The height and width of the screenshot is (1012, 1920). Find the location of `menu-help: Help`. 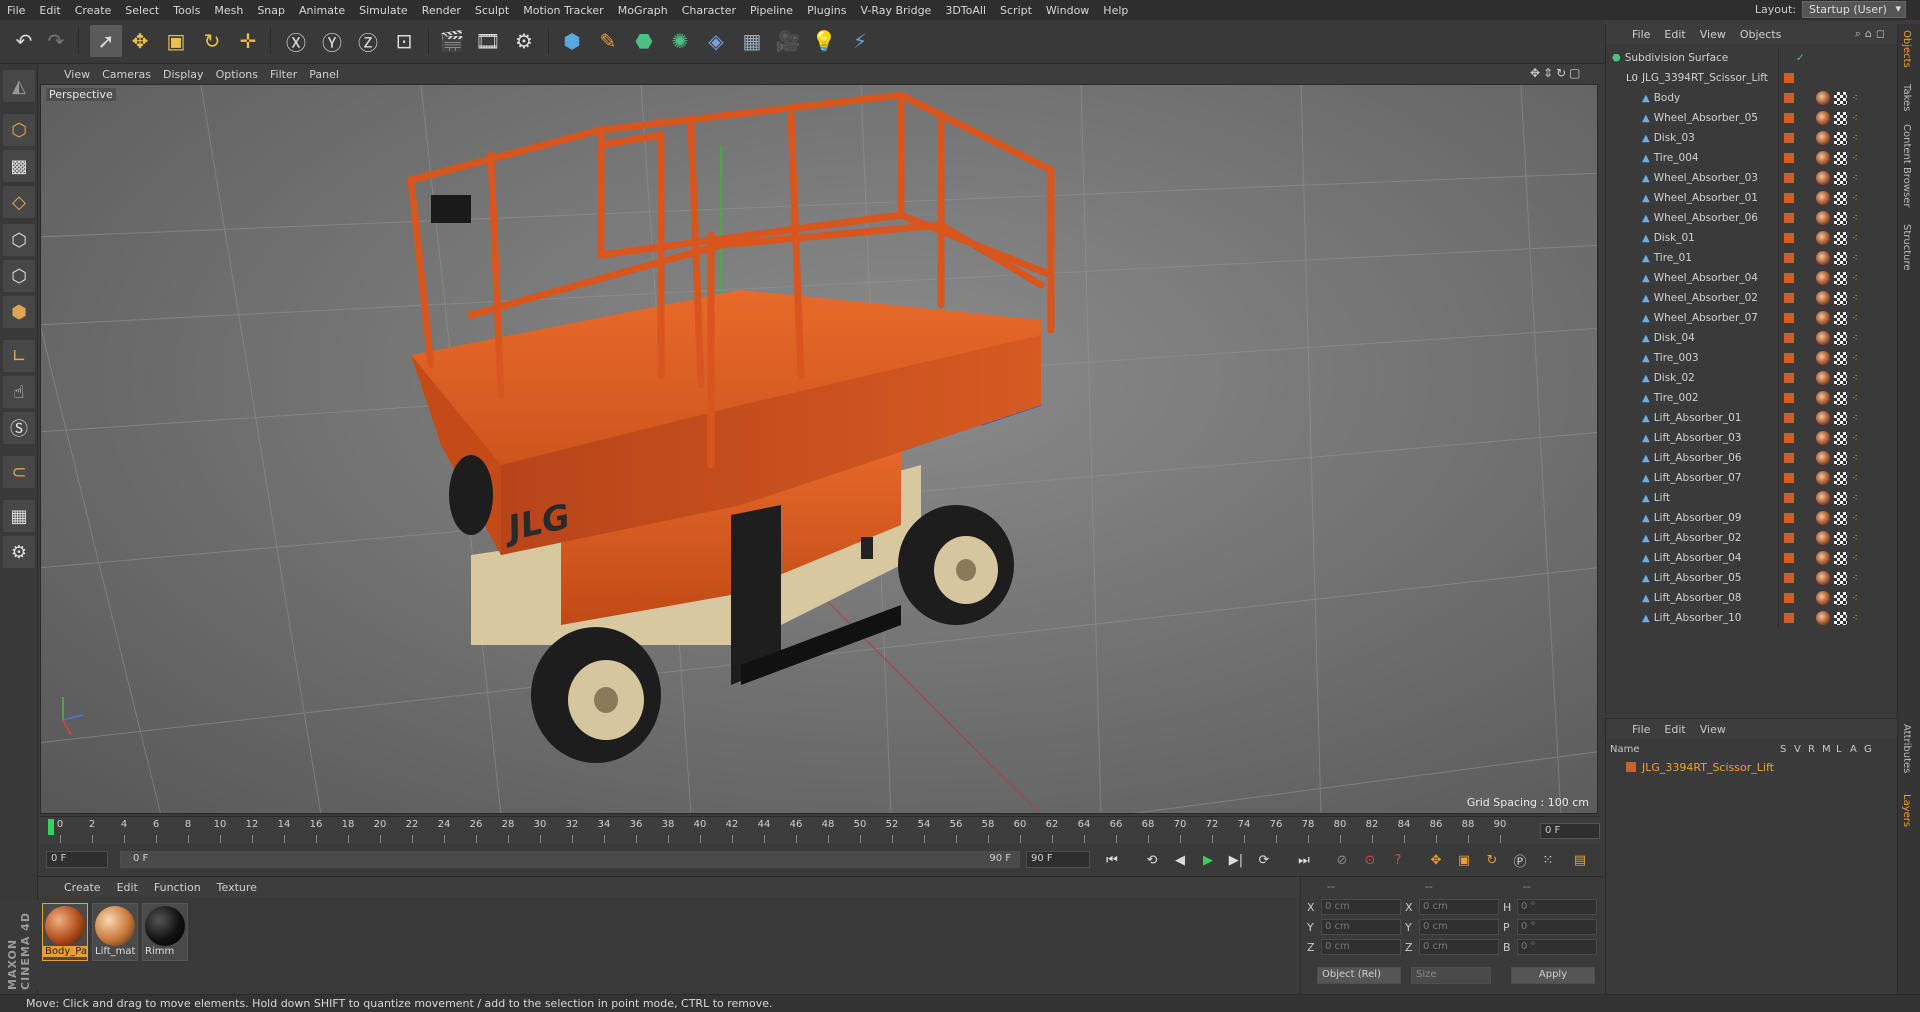

menu-help: Help is located at coordinates (1115, 10).